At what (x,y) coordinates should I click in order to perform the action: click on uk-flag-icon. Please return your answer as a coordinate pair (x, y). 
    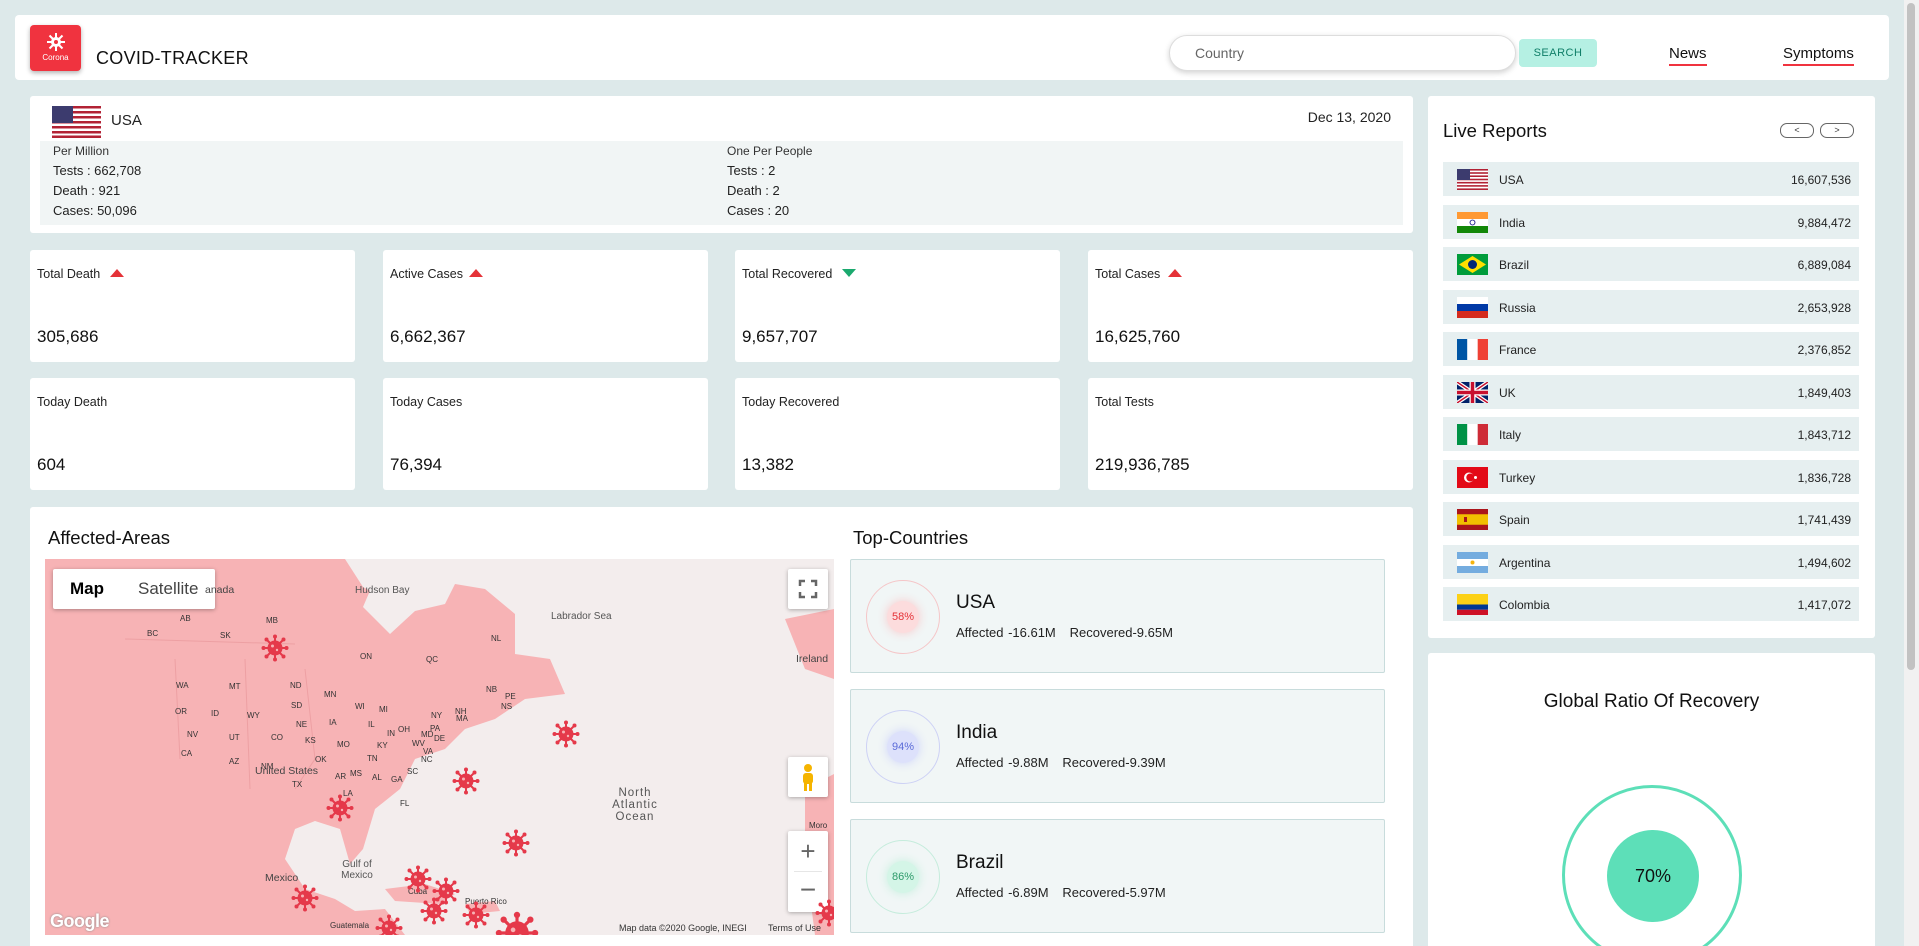
    Looking at the image, I should click on (1472, 392).